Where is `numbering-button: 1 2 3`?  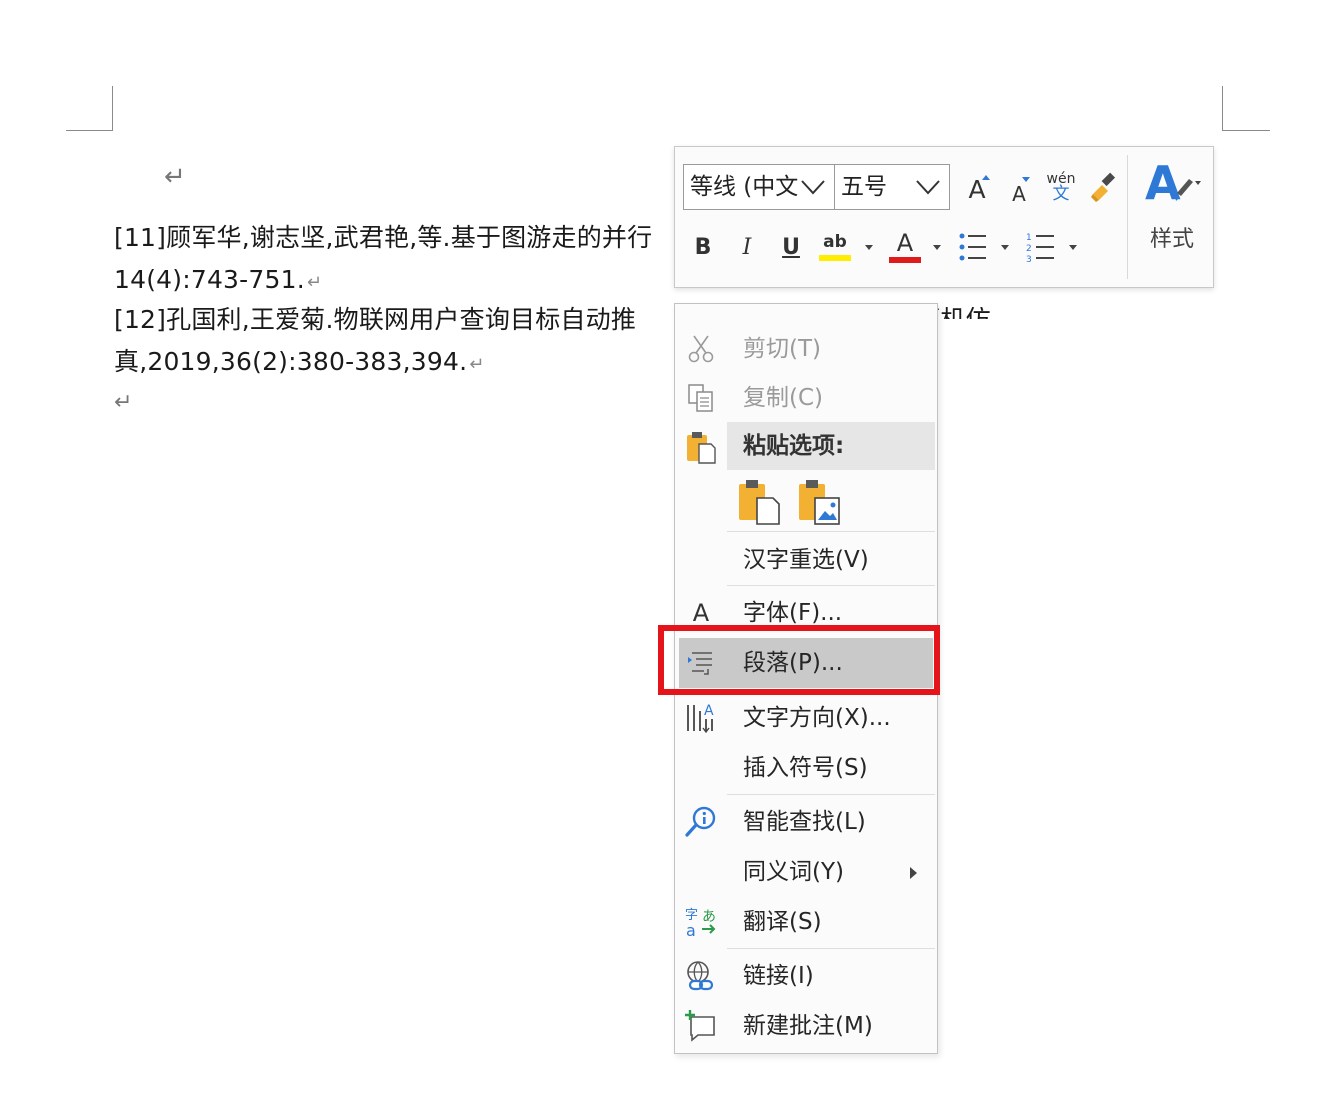
numbering-button: 1 2 3 is located at coordinates (1041, 247).